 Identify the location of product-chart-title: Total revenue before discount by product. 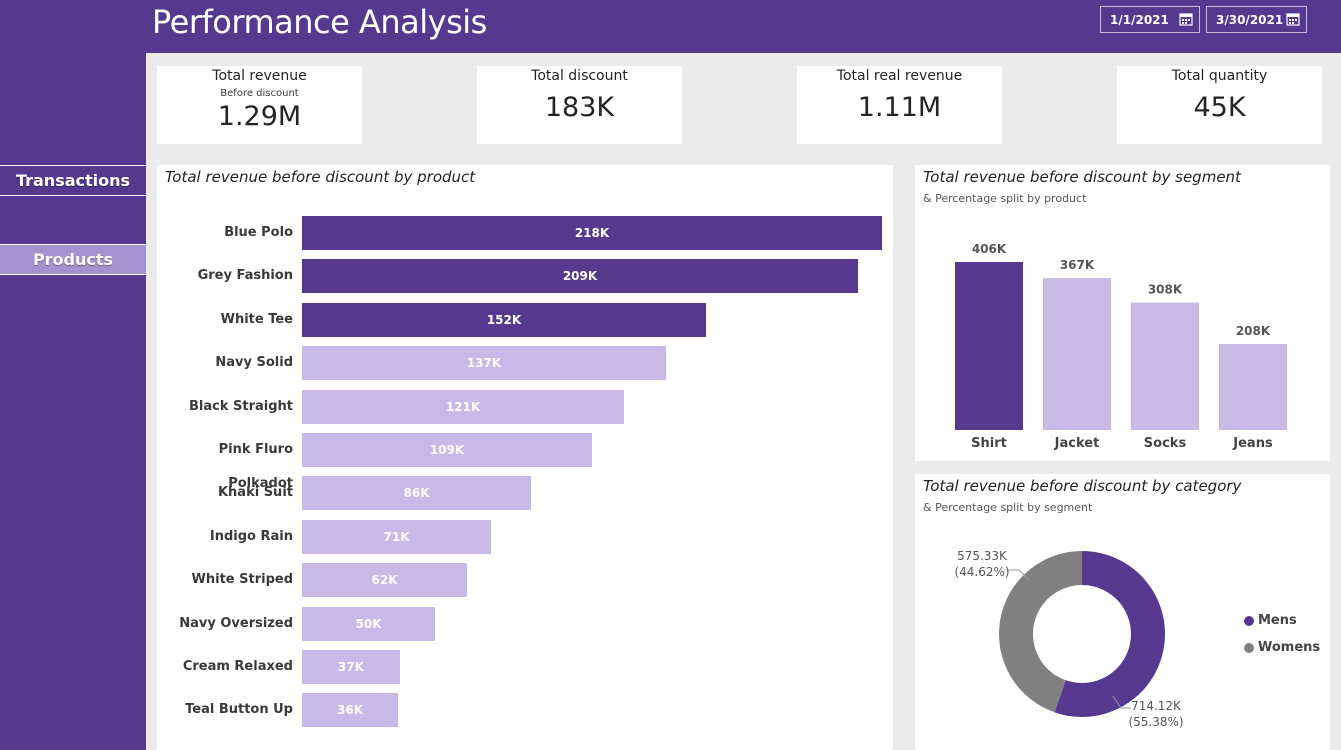
(320, 177).